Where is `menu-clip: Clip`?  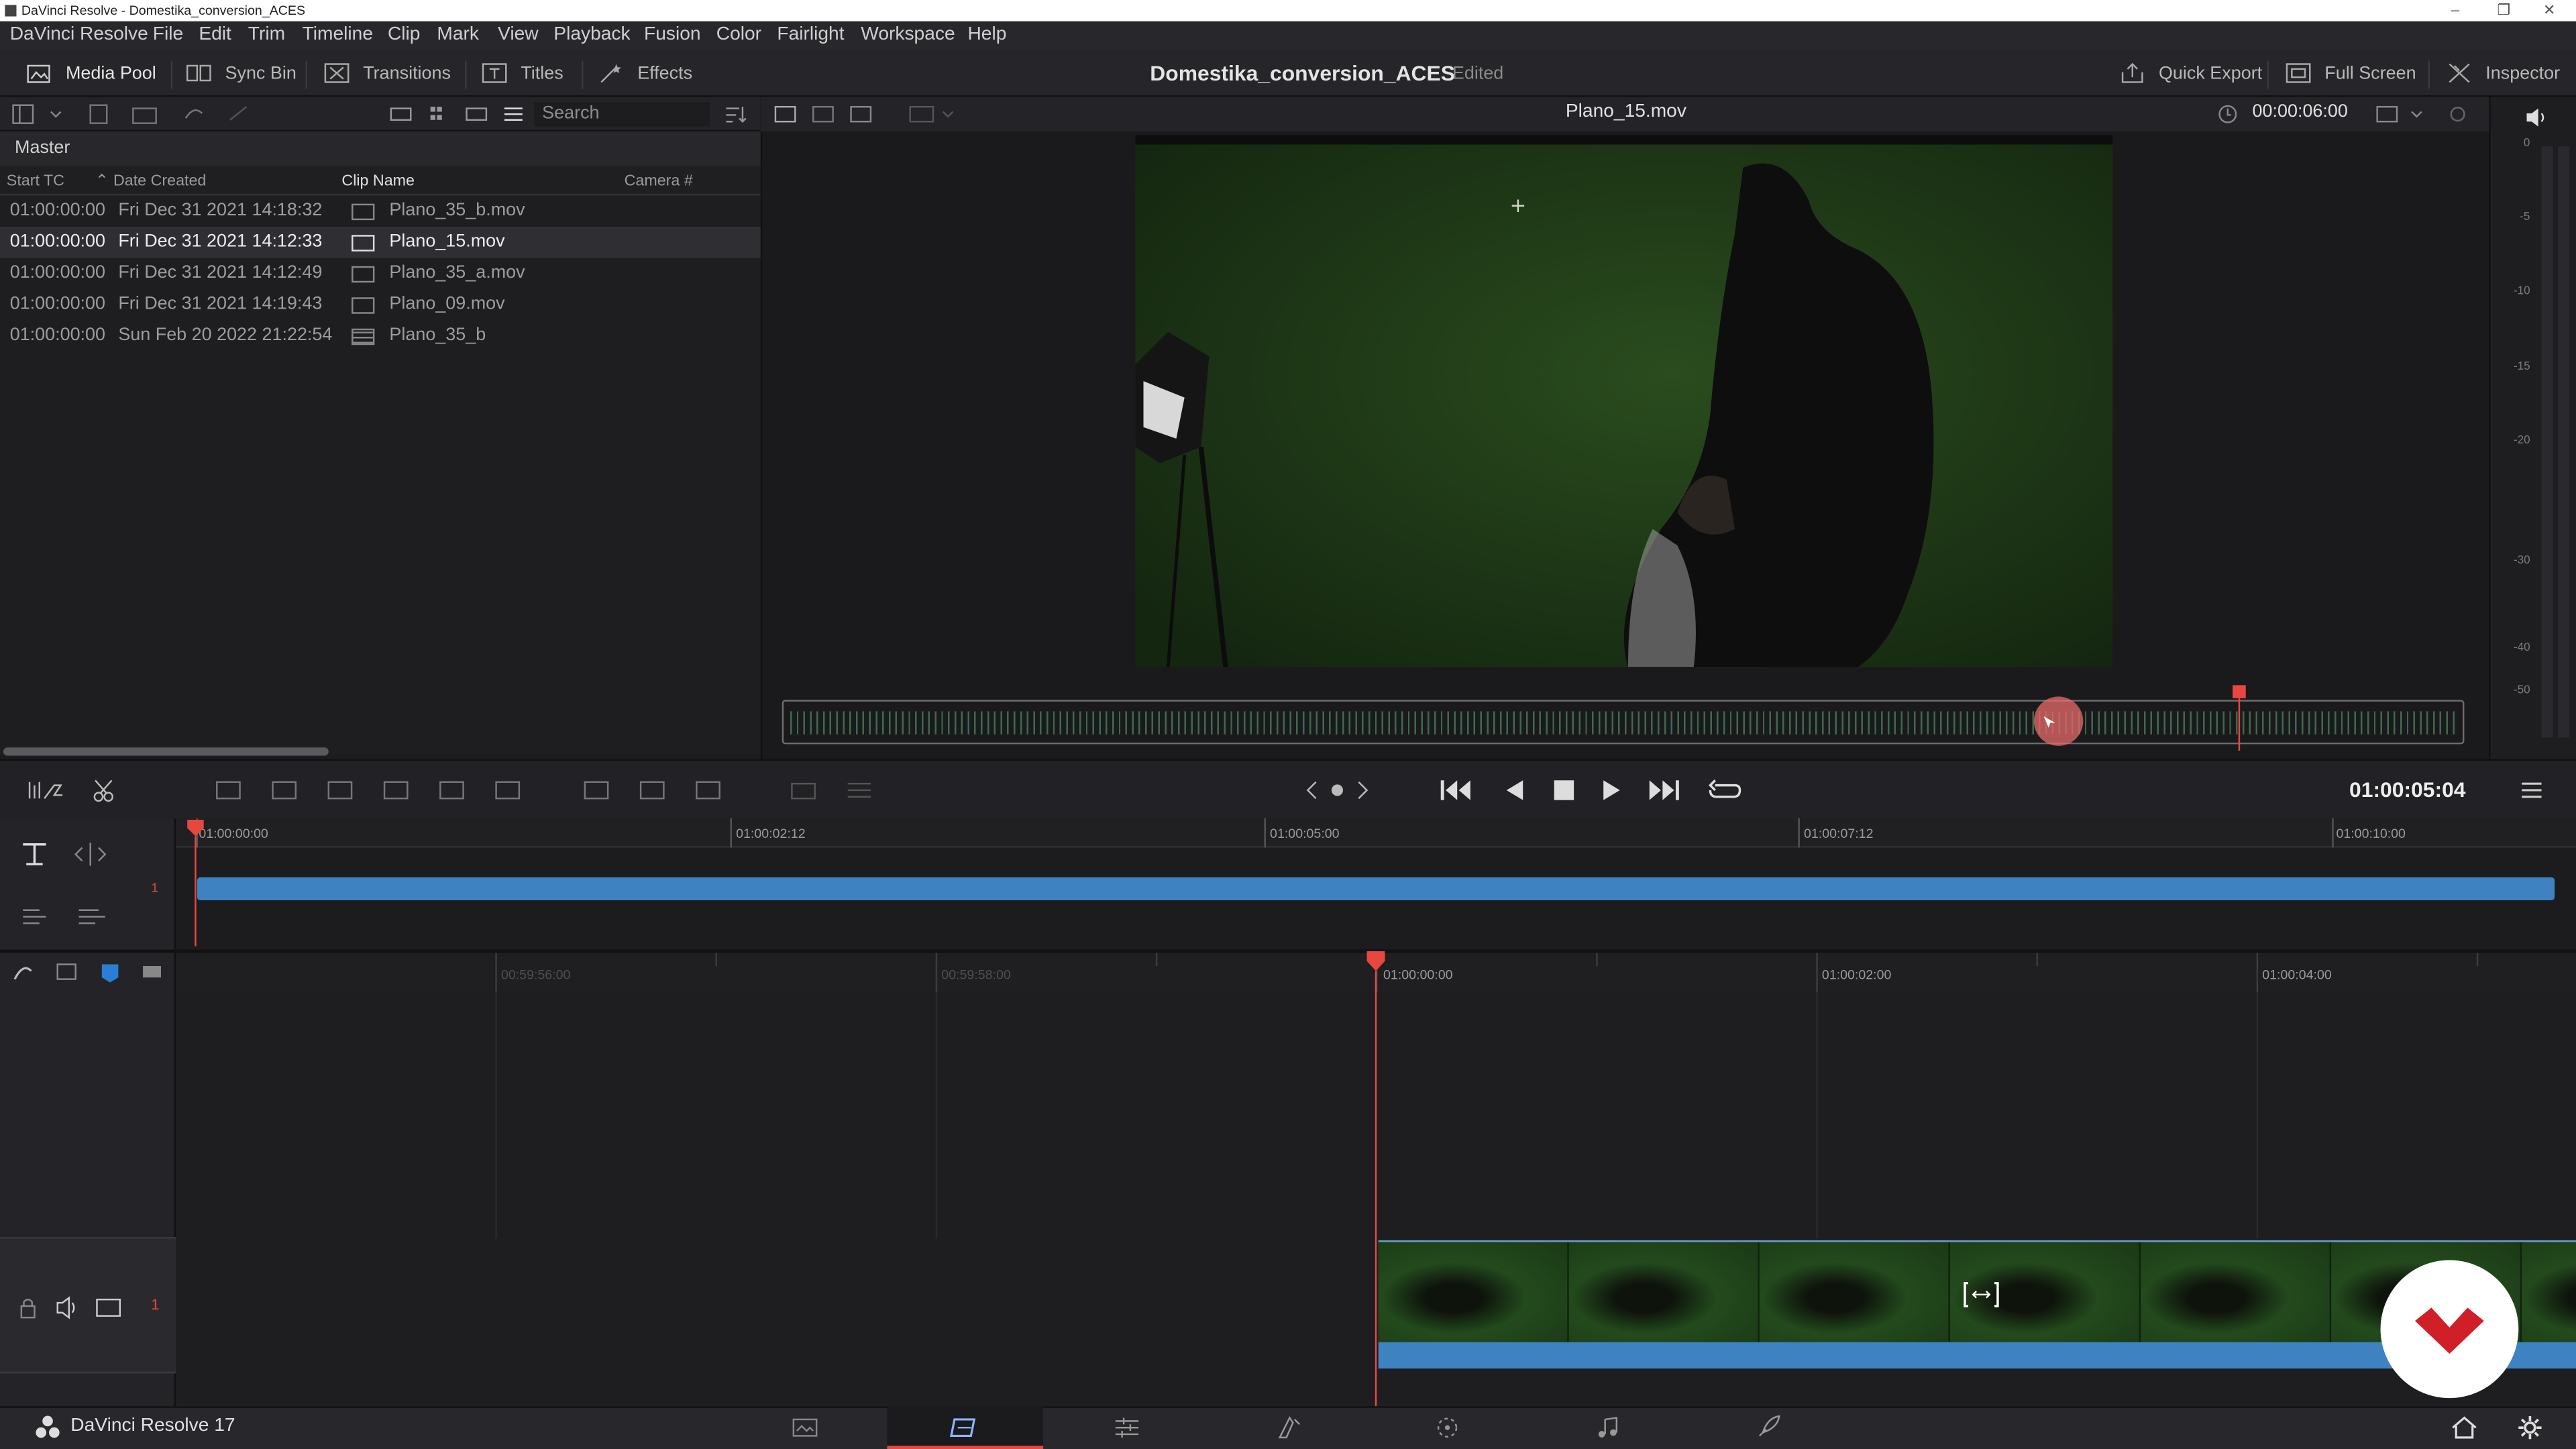 menu-clip: Clip is located at coordinates (404, 34).